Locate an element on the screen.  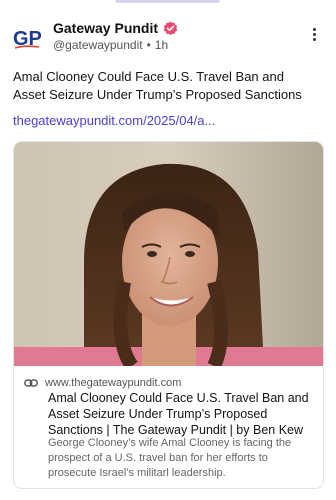
card-domain: www.thegatewaypundit.com is located at coordinates (113, 383).